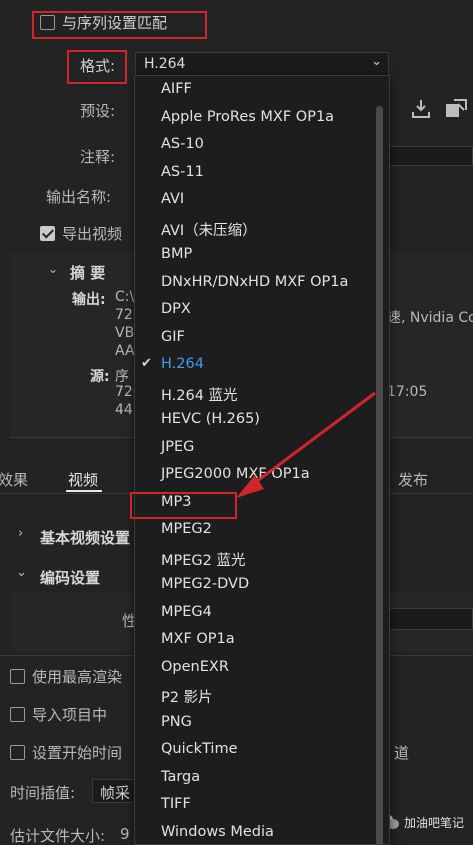  I want to click on summary-source-label: 源:, so click(100, 377).